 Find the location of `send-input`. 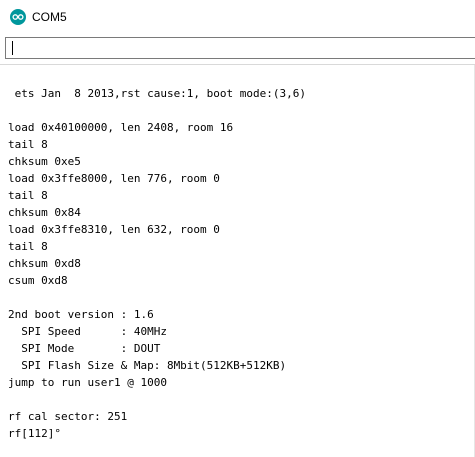

send-input is located at coordinates (240, 48).